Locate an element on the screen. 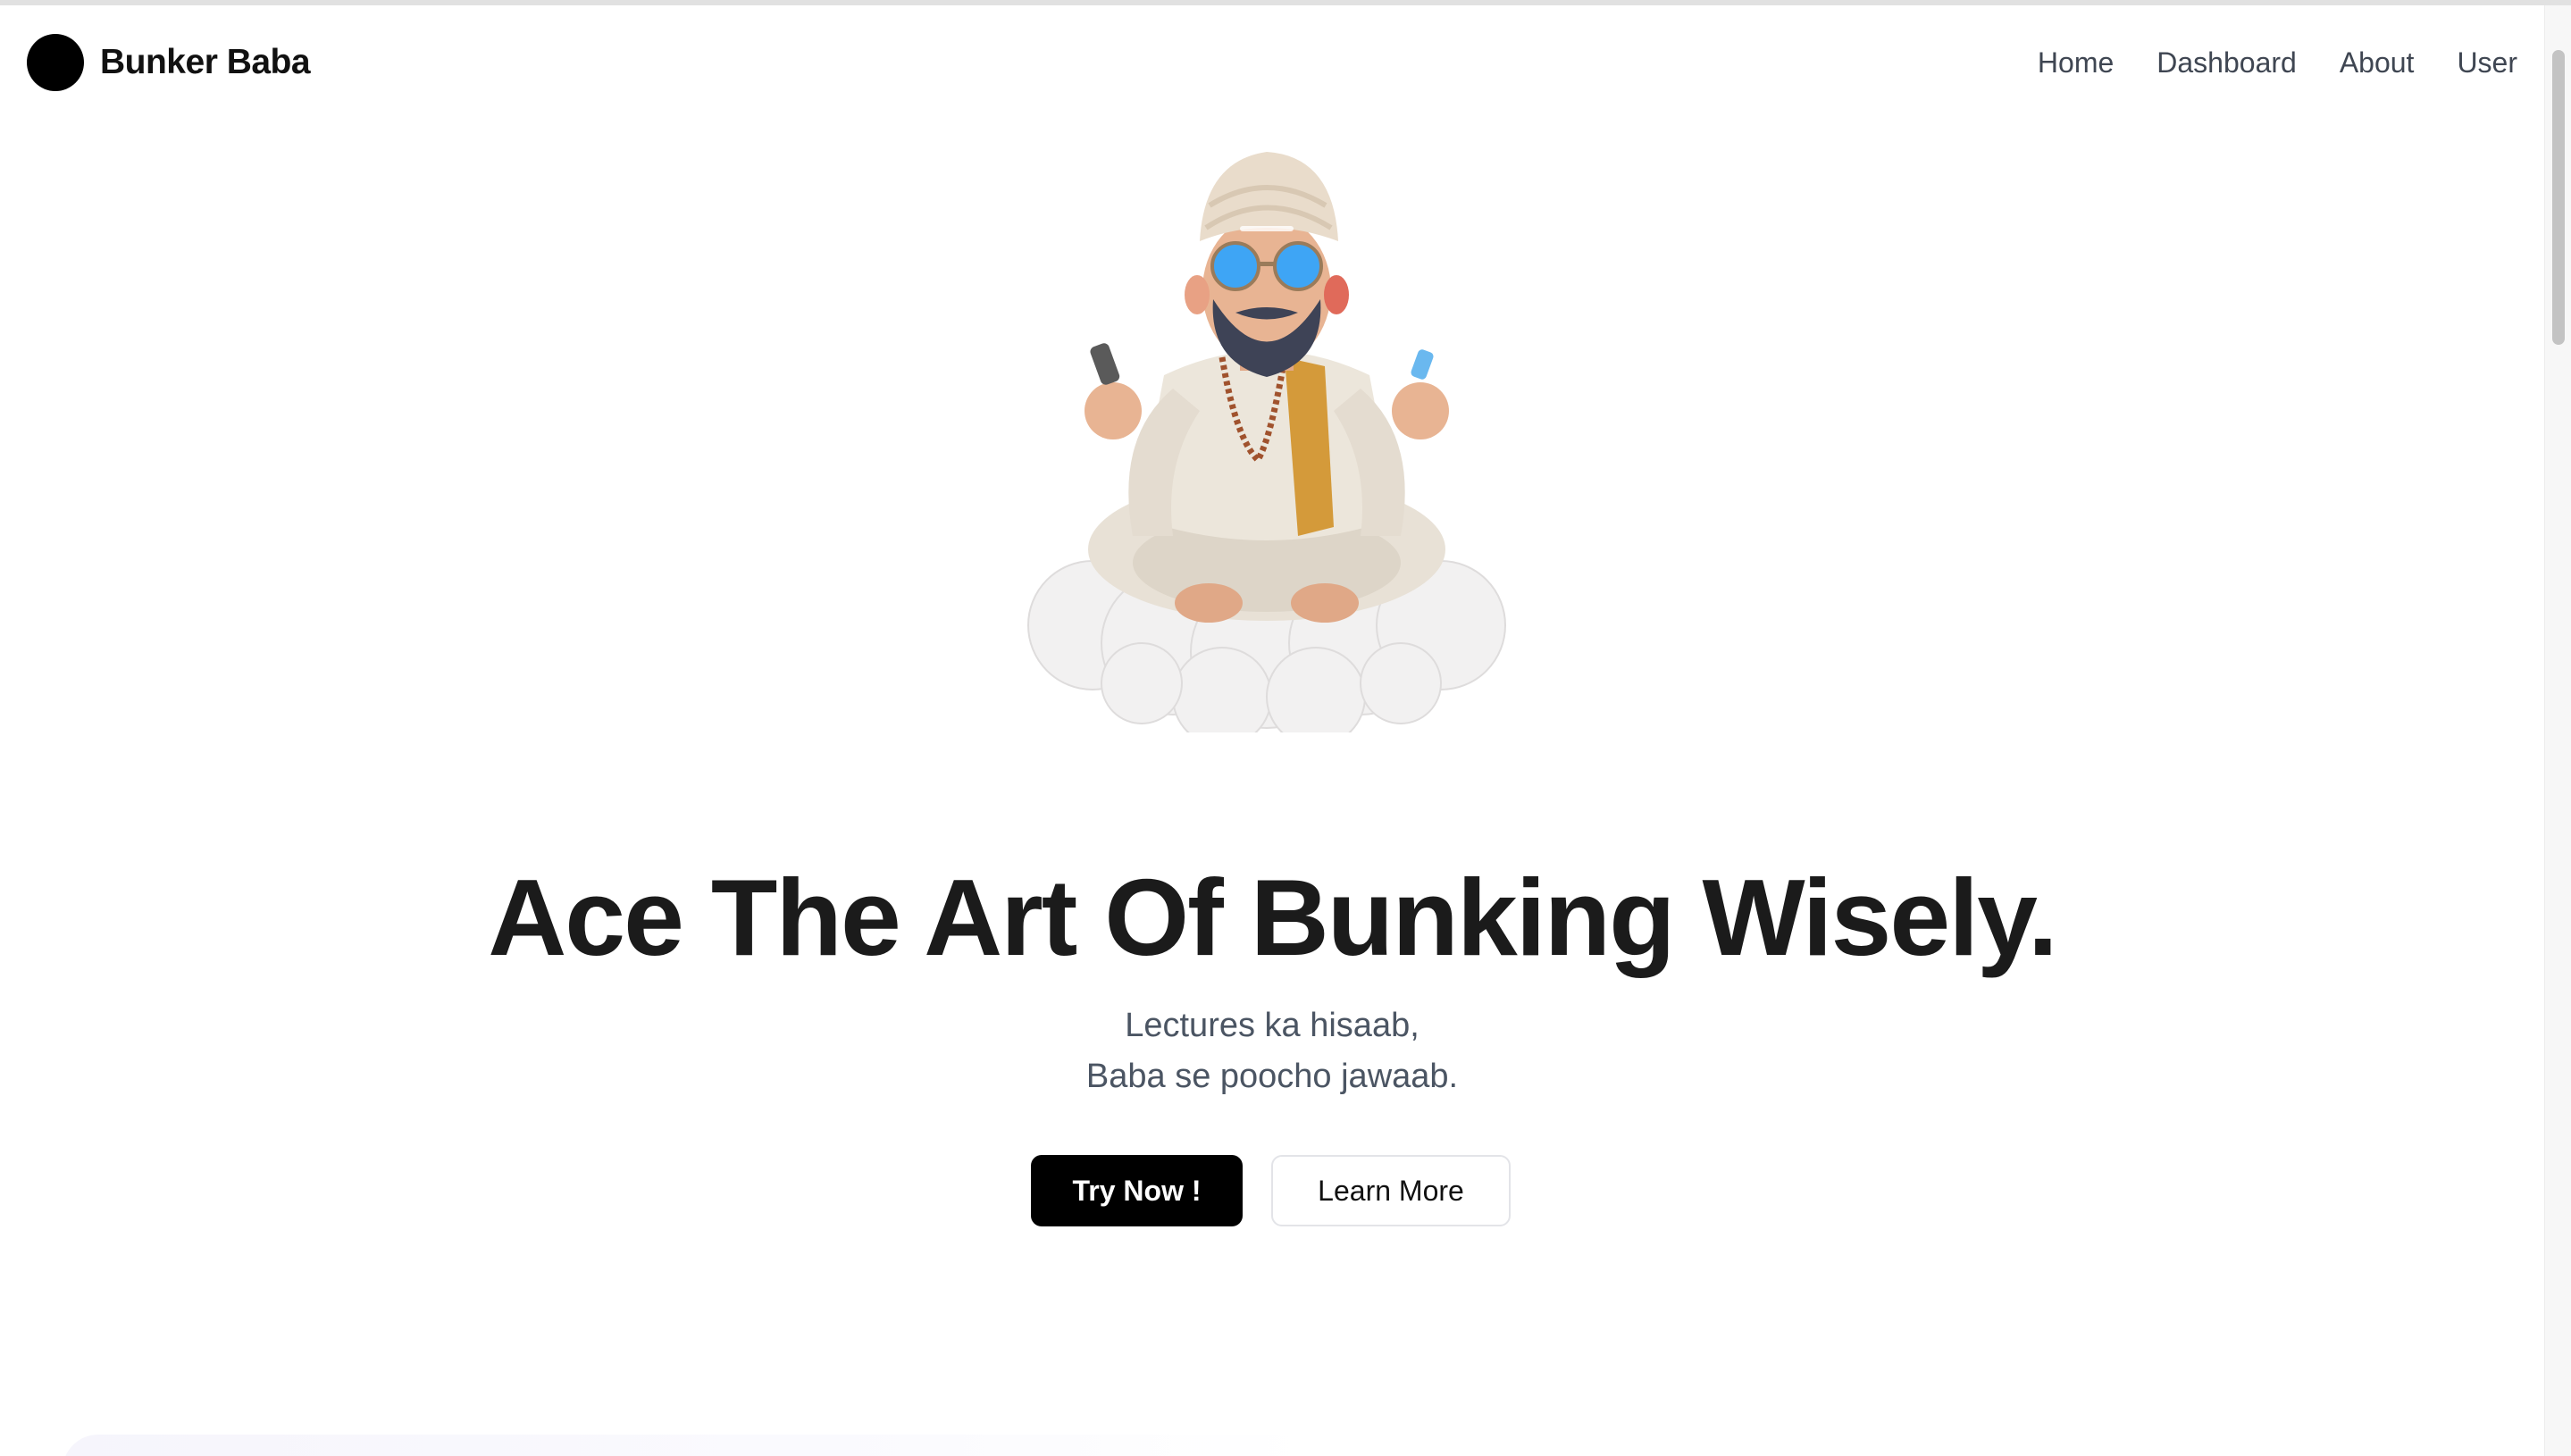  brand: Bunker Baba is located at coordinates (169, 62).